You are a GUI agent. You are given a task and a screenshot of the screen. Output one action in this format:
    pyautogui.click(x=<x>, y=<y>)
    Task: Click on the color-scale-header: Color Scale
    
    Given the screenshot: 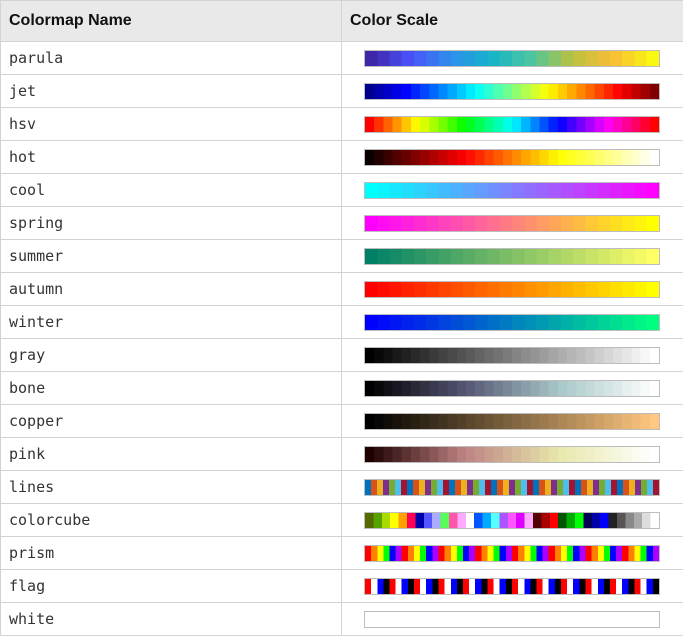 What is the action you would take?
    pyautogui.click(x=512, y=21)
    